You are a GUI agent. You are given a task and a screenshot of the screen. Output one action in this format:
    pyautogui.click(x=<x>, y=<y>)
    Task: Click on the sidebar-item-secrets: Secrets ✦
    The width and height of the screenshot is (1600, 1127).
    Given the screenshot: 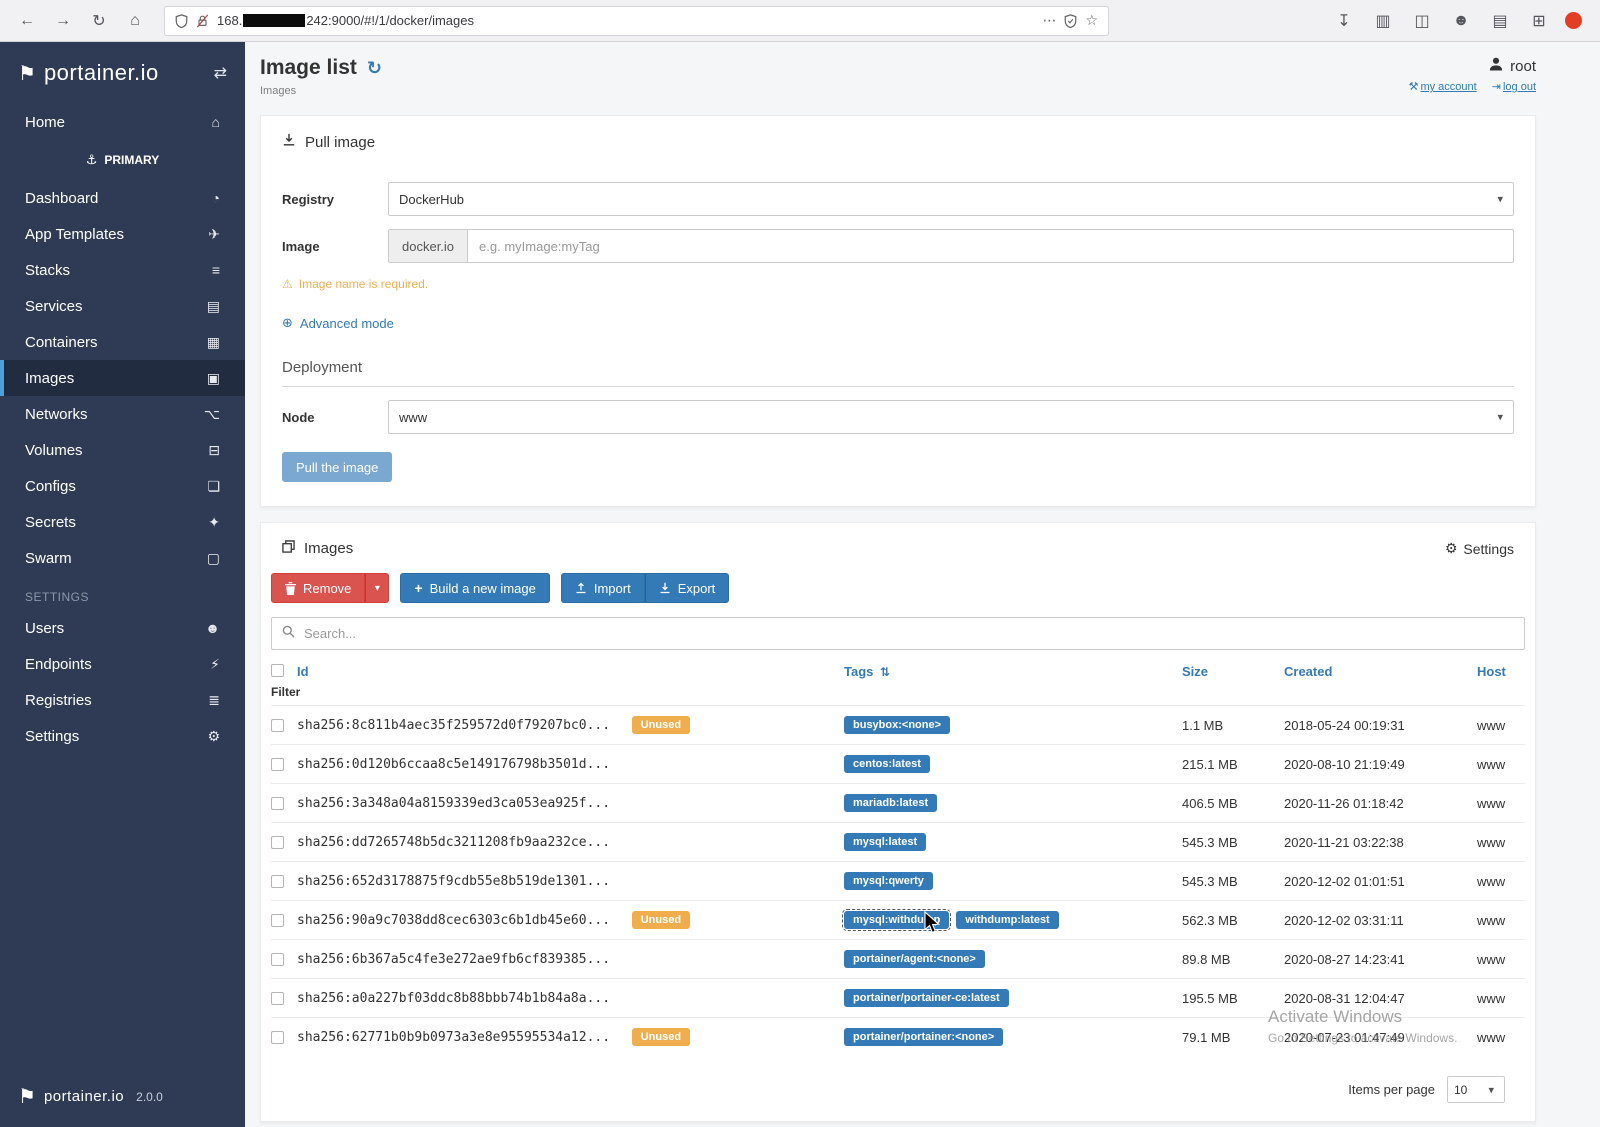 What is the action you would take?
    pyautogui.click(x=122, y=522)
    